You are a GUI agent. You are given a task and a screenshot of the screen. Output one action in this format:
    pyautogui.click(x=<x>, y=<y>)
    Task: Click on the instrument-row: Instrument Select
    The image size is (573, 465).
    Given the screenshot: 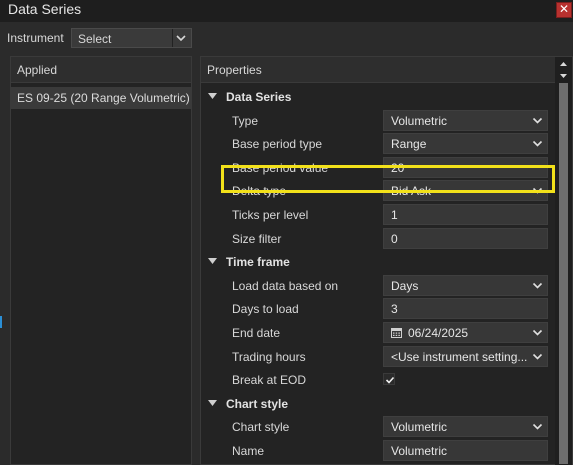 What is the action you would take?
    pyautogui.click(x=286, y=38)
    